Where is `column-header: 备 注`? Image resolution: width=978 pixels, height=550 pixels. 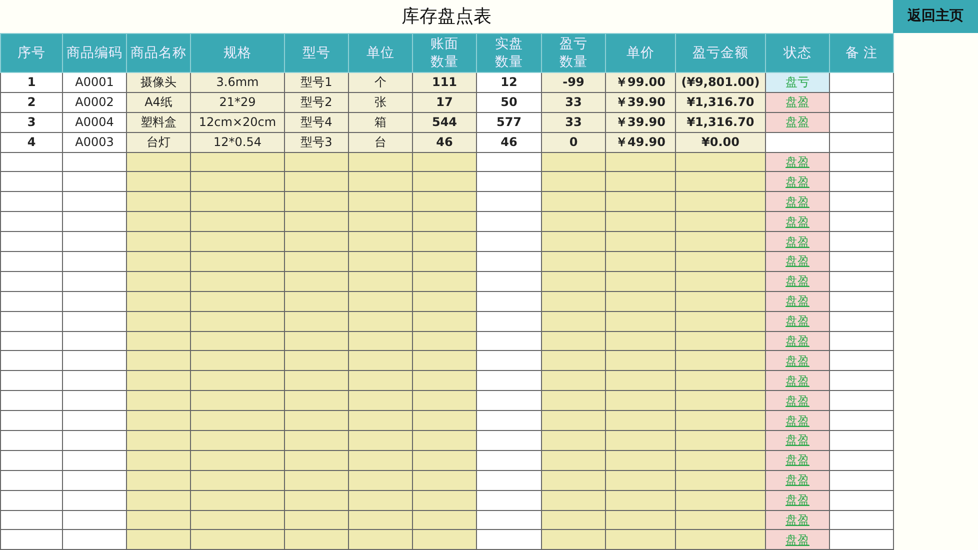 column-header: 备 注 is located at coordinates (862, 53).